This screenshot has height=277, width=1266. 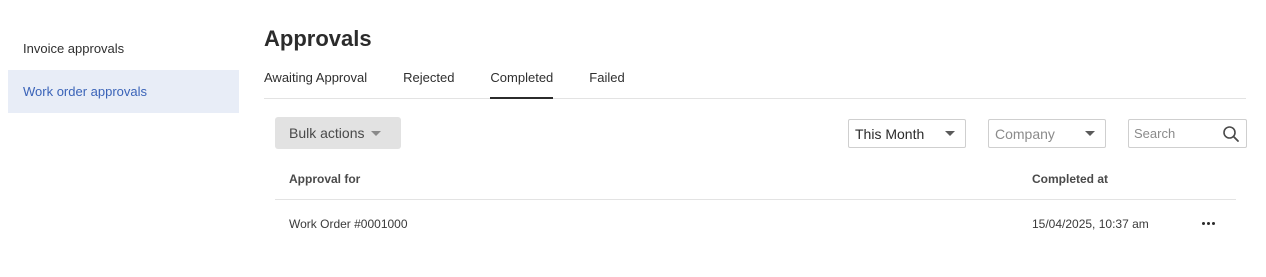 I want to click on table-header: Approval for Completed at, so click(x=755, y=182).